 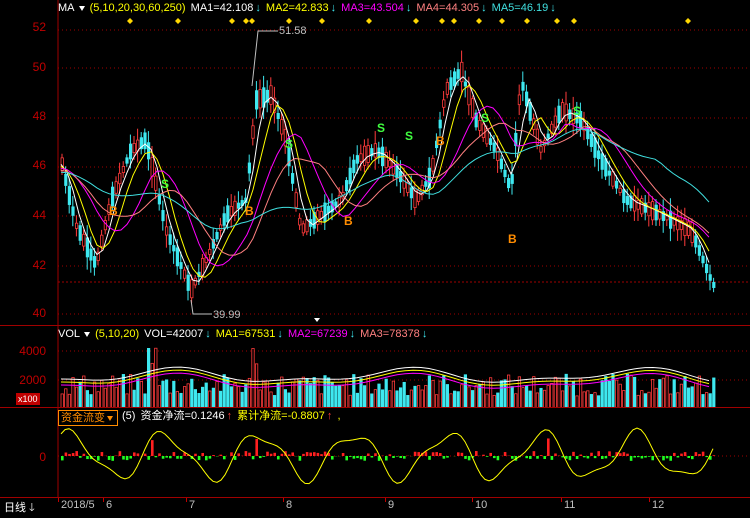 I want to click on flow-indicator-selector: 资金流变, so click(x=88, y=418).